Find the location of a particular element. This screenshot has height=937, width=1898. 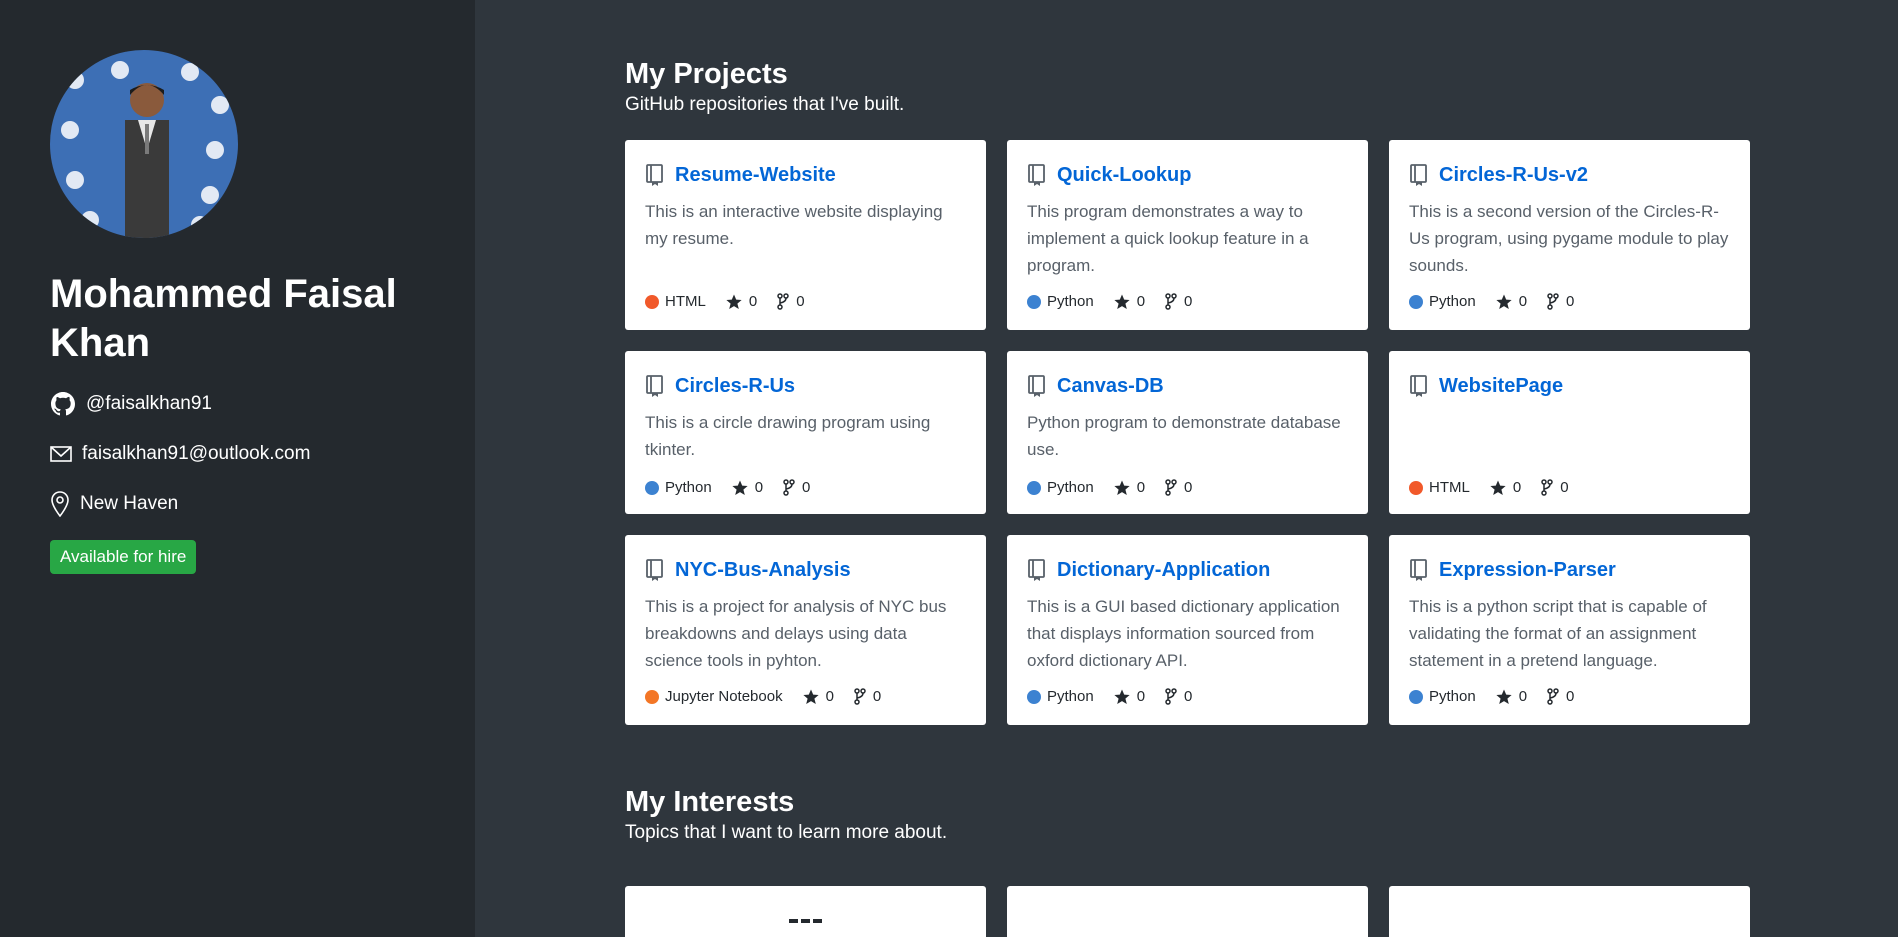

repo-meta: Jupyter Notebook 0 0 is located at coordinates (773, 696).